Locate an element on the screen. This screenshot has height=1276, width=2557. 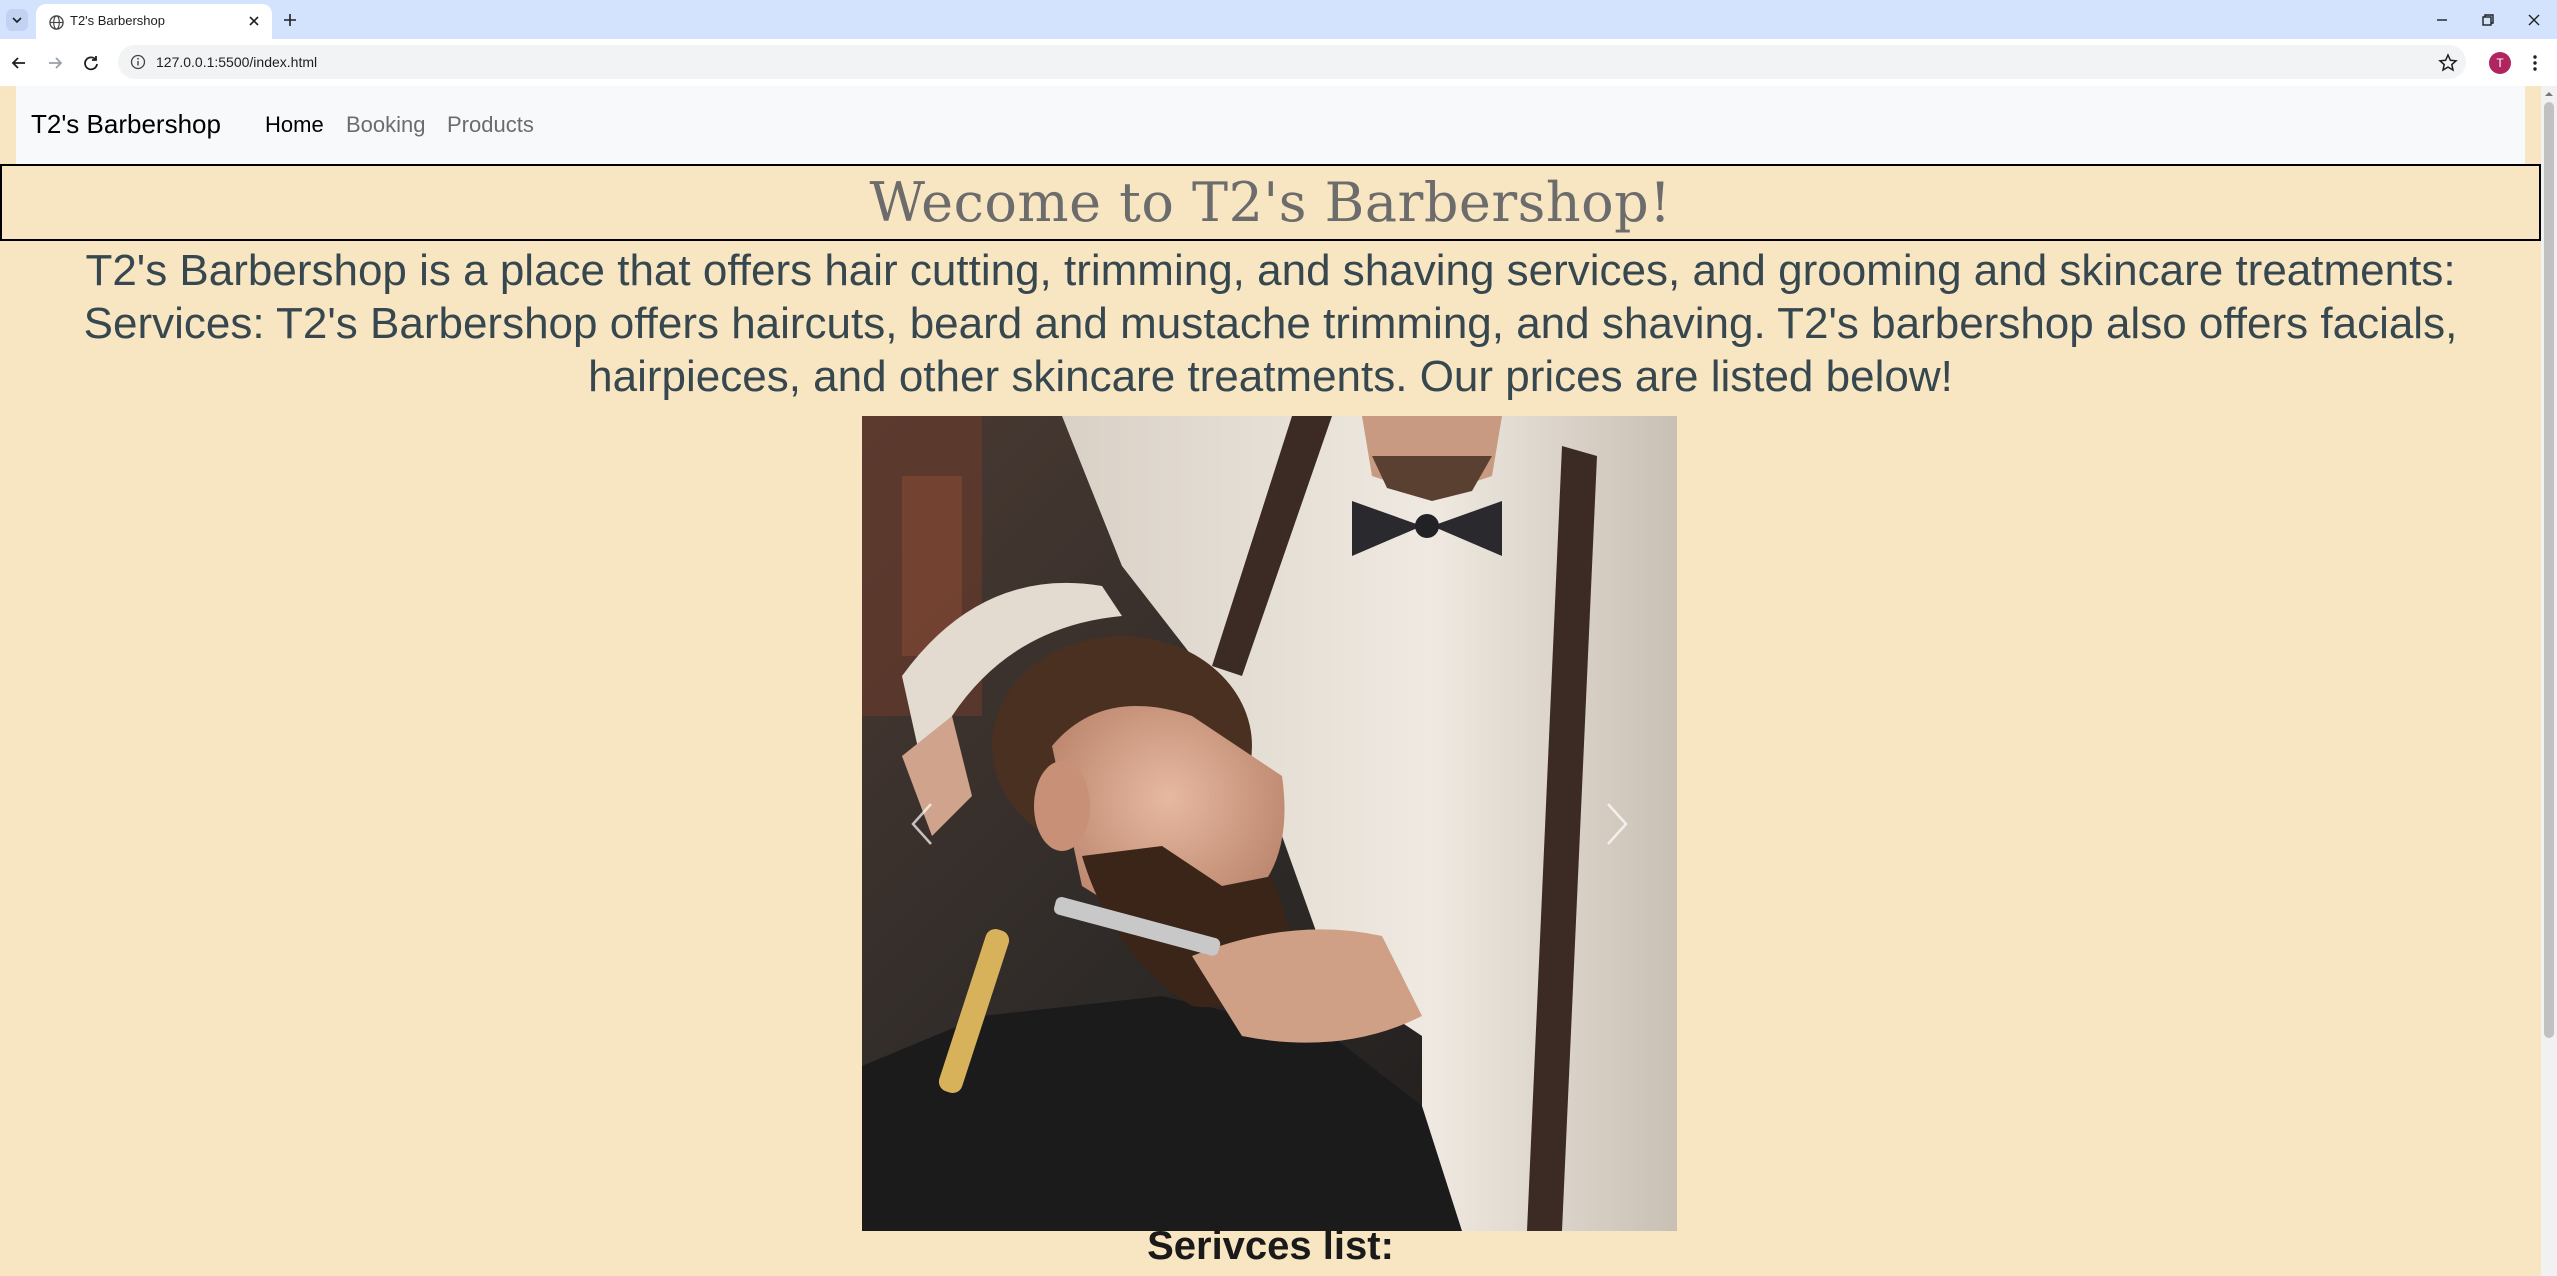
avatar: T is located at coordinates (2500, 63).